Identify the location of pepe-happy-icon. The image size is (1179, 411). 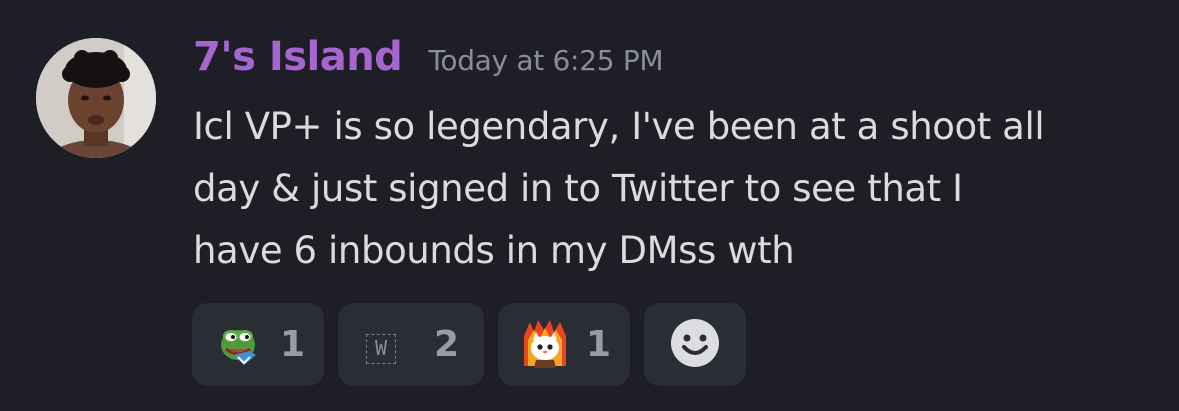
(238, 345).